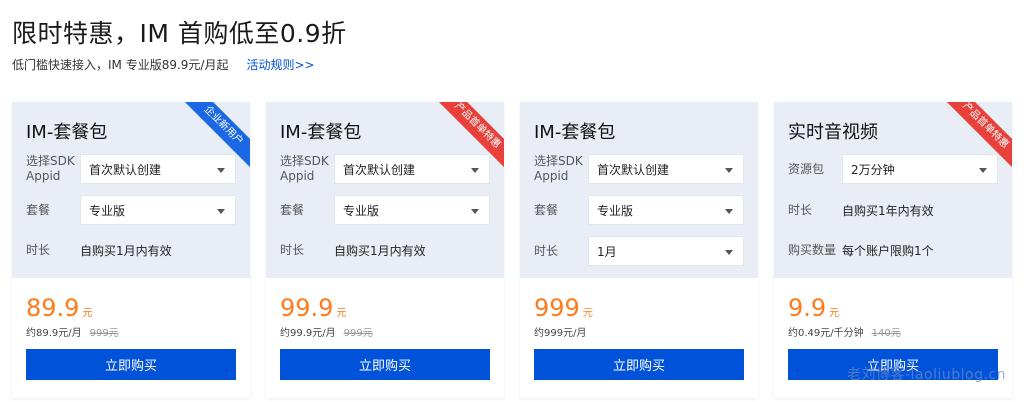 The image size is (1024, 402). I want to click on price-detail: 约99.9元/月 999元, so click(326, 331).